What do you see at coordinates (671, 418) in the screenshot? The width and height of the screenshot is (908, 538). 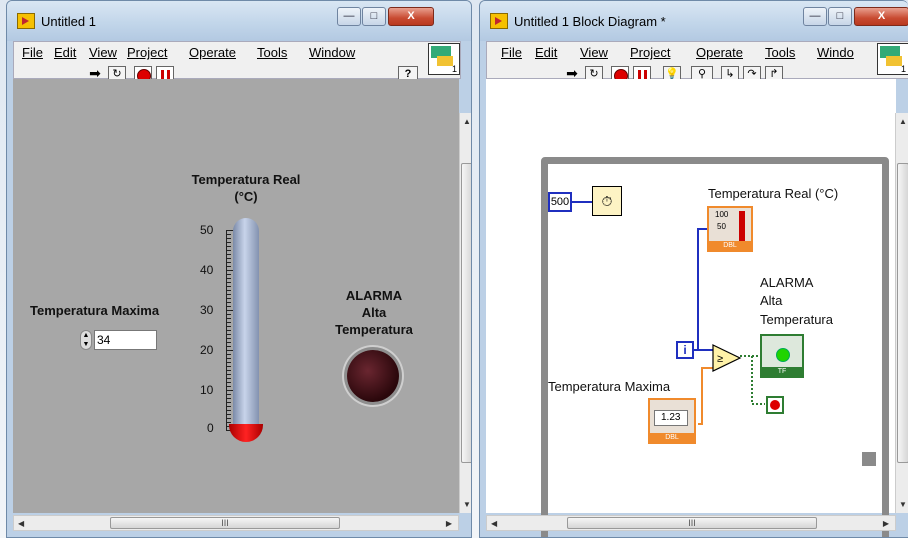 I see `terminal-numeric-value: 1.23` at bounding box center [671, 418].